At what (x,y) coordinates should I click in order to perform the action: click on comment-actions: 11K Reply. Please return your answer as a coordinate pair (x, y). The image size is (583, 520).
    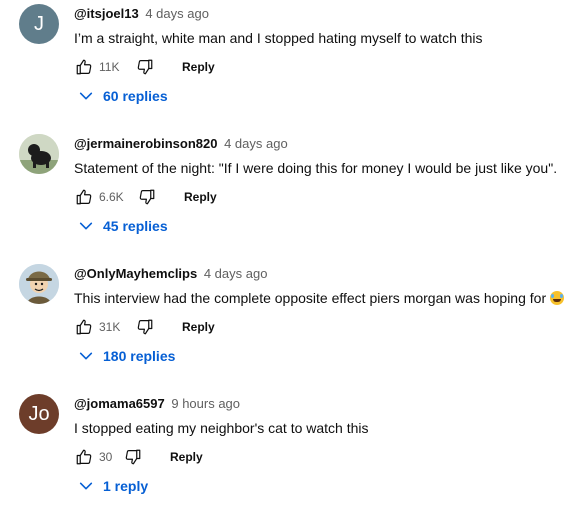
    Looking at the image, I should click on (144, 67).